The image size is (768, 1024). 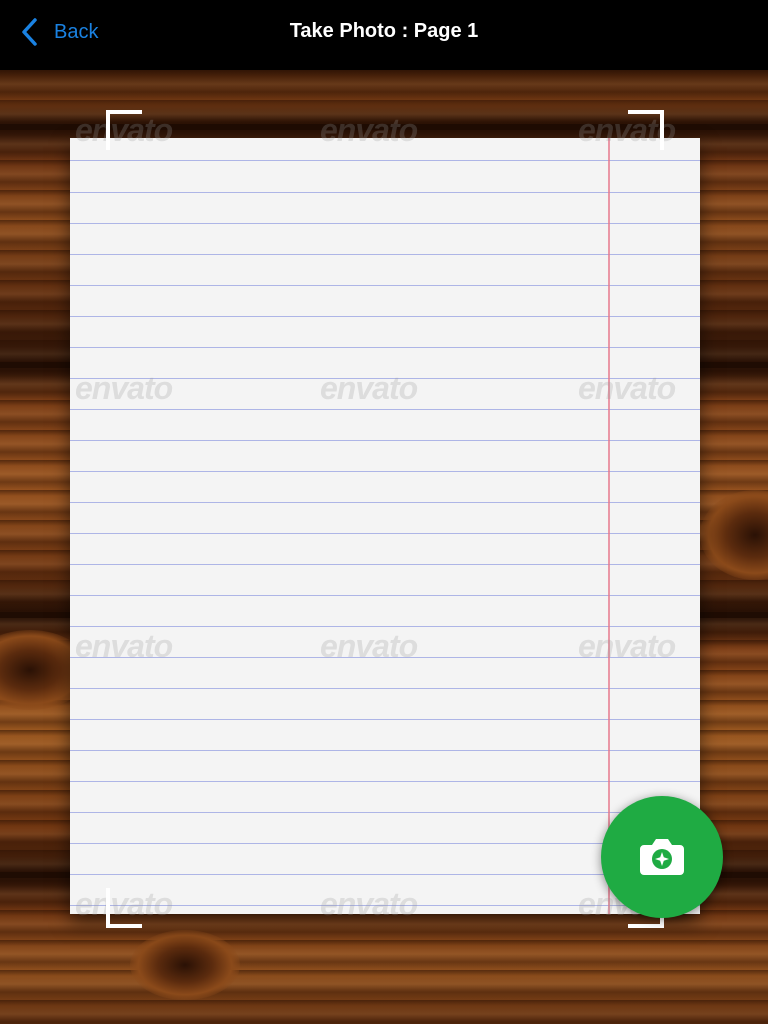 What do you see at coordinates (124, 130) in the screenshot?
I see `frame-corner-top-left` at bounding box center [124, 130].